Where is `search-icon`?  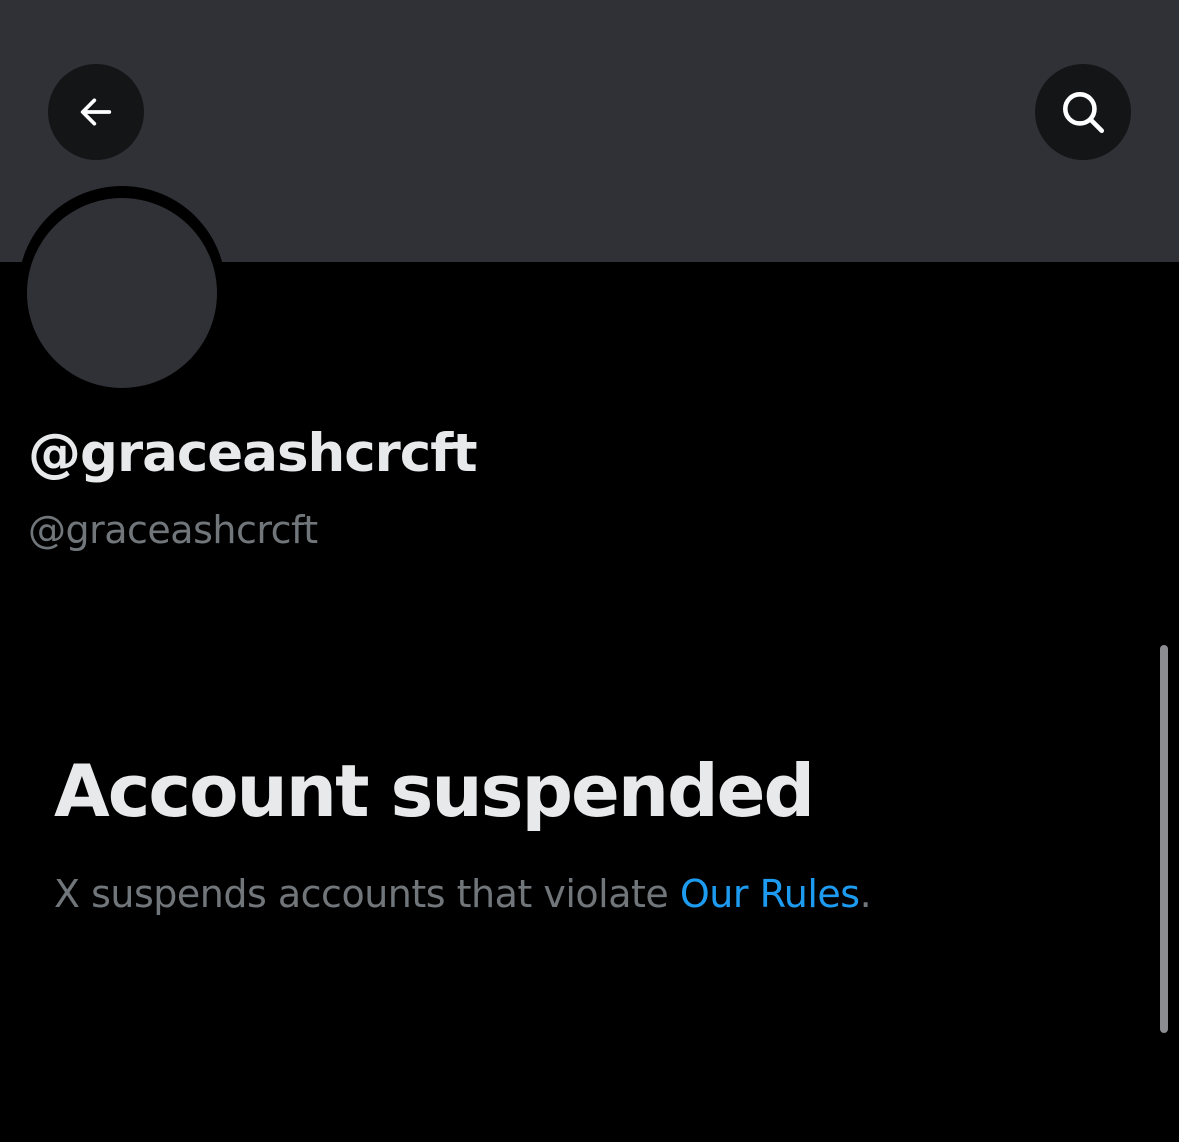
search-icon is located at coordinates (1083, 112).